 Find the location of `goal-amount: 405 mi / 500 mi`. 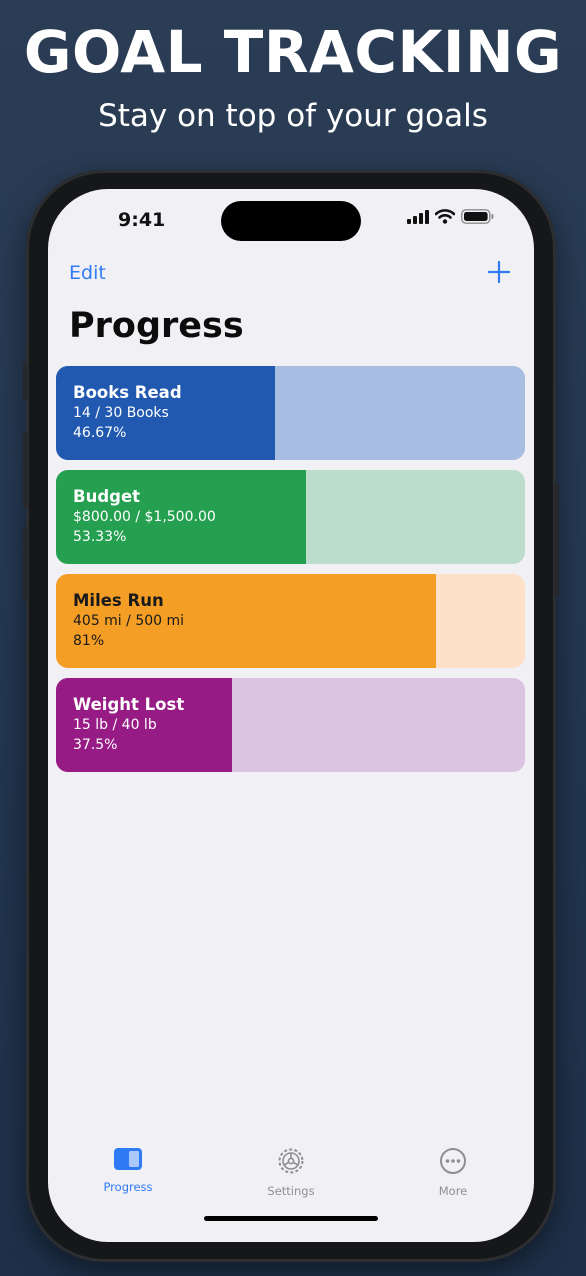

goal-amount: 405 mi / 500 mi is located at coordinates (129, 621).